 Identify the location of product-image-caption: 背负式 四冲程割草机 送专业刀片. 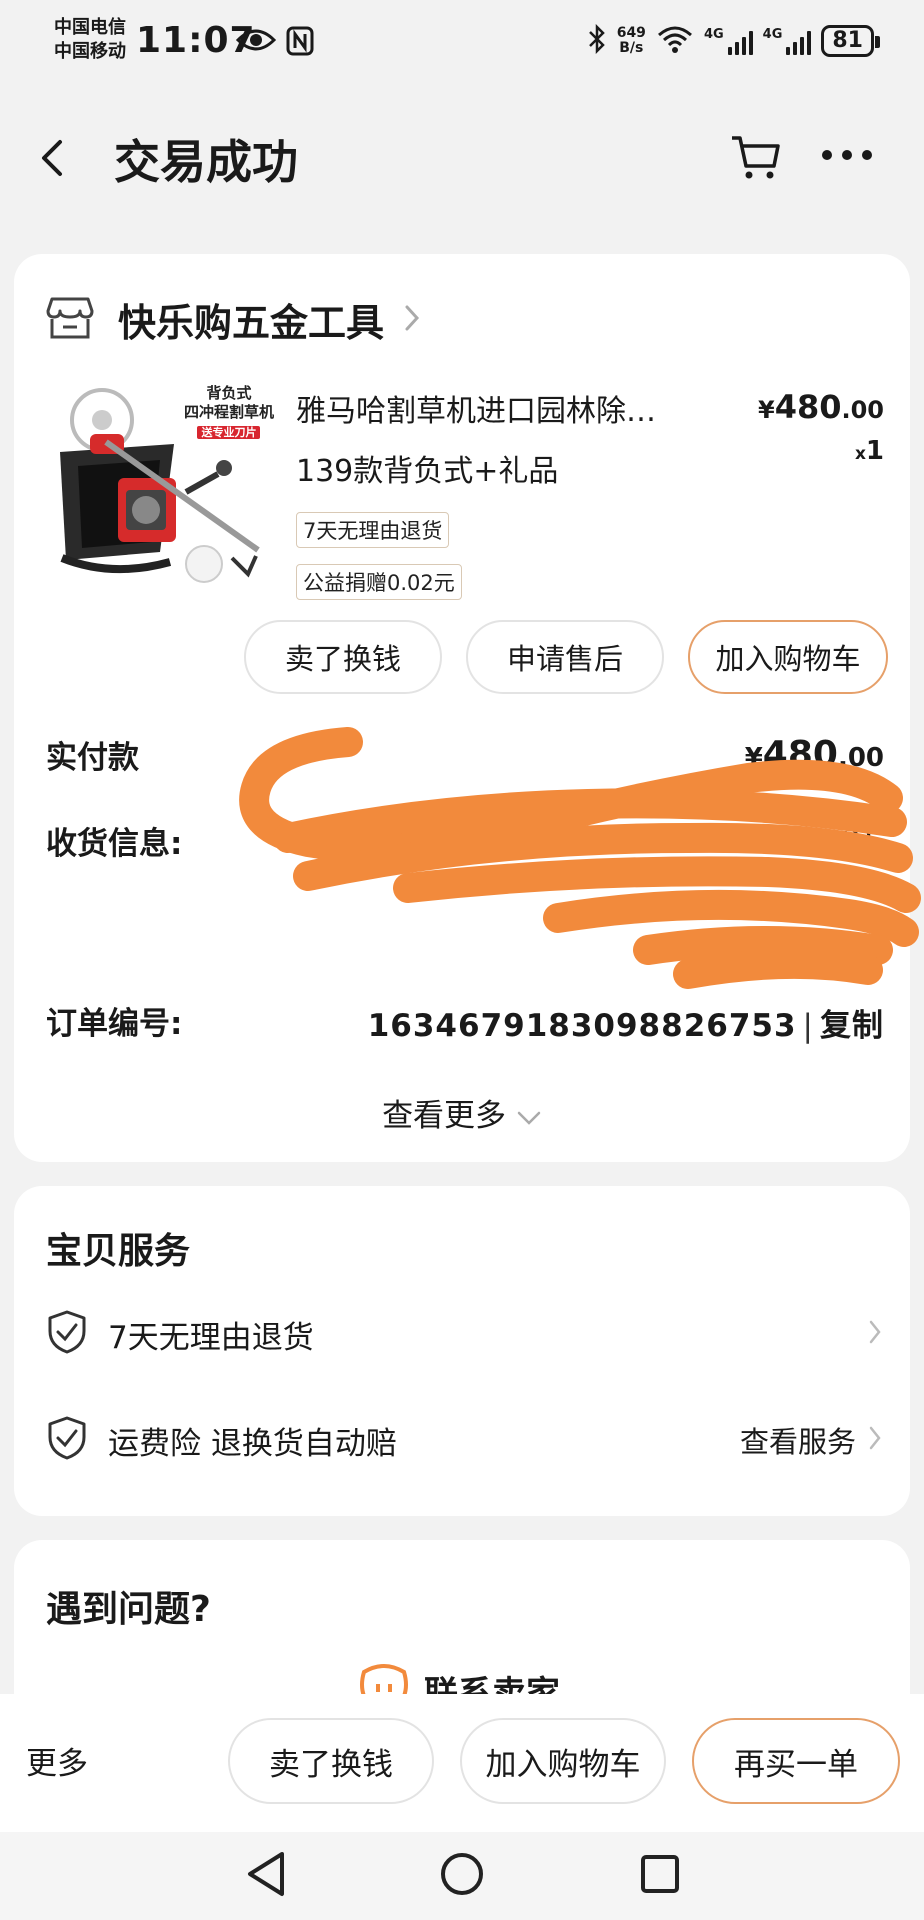
(228, 411).